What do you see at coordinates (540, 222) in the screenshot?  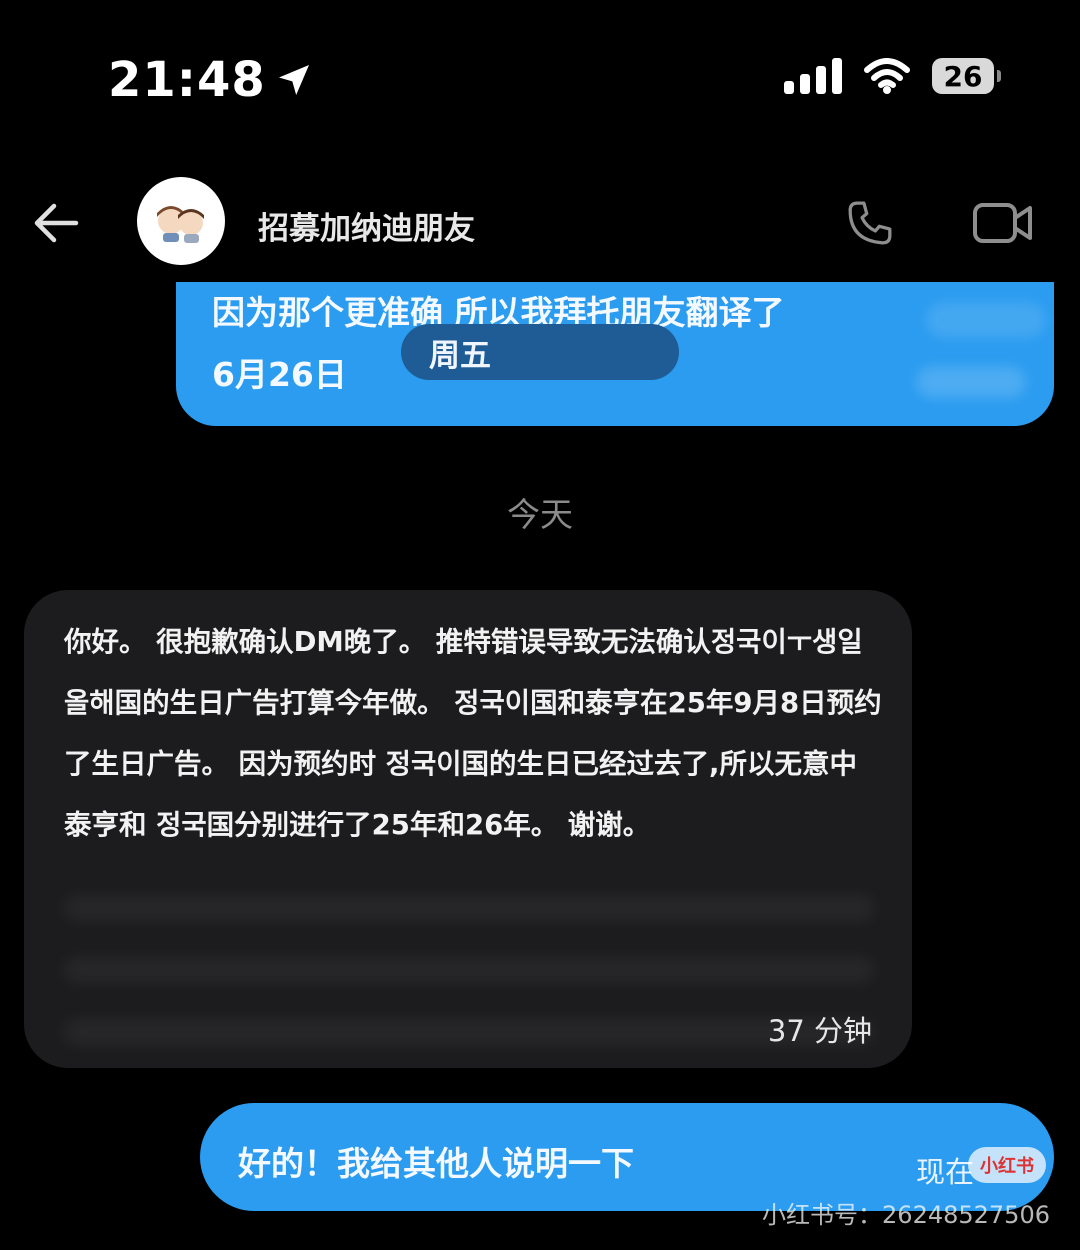 I see `chat-header: 招募加纳迪朋友` at bounding box center [540, 222].